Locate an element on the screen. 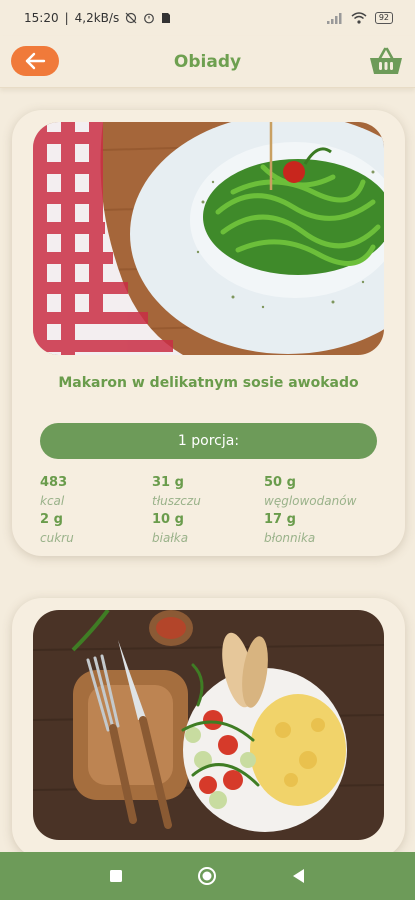 This screenshot has width=415, height=900. square-icon is located at coordinates (115, 876).